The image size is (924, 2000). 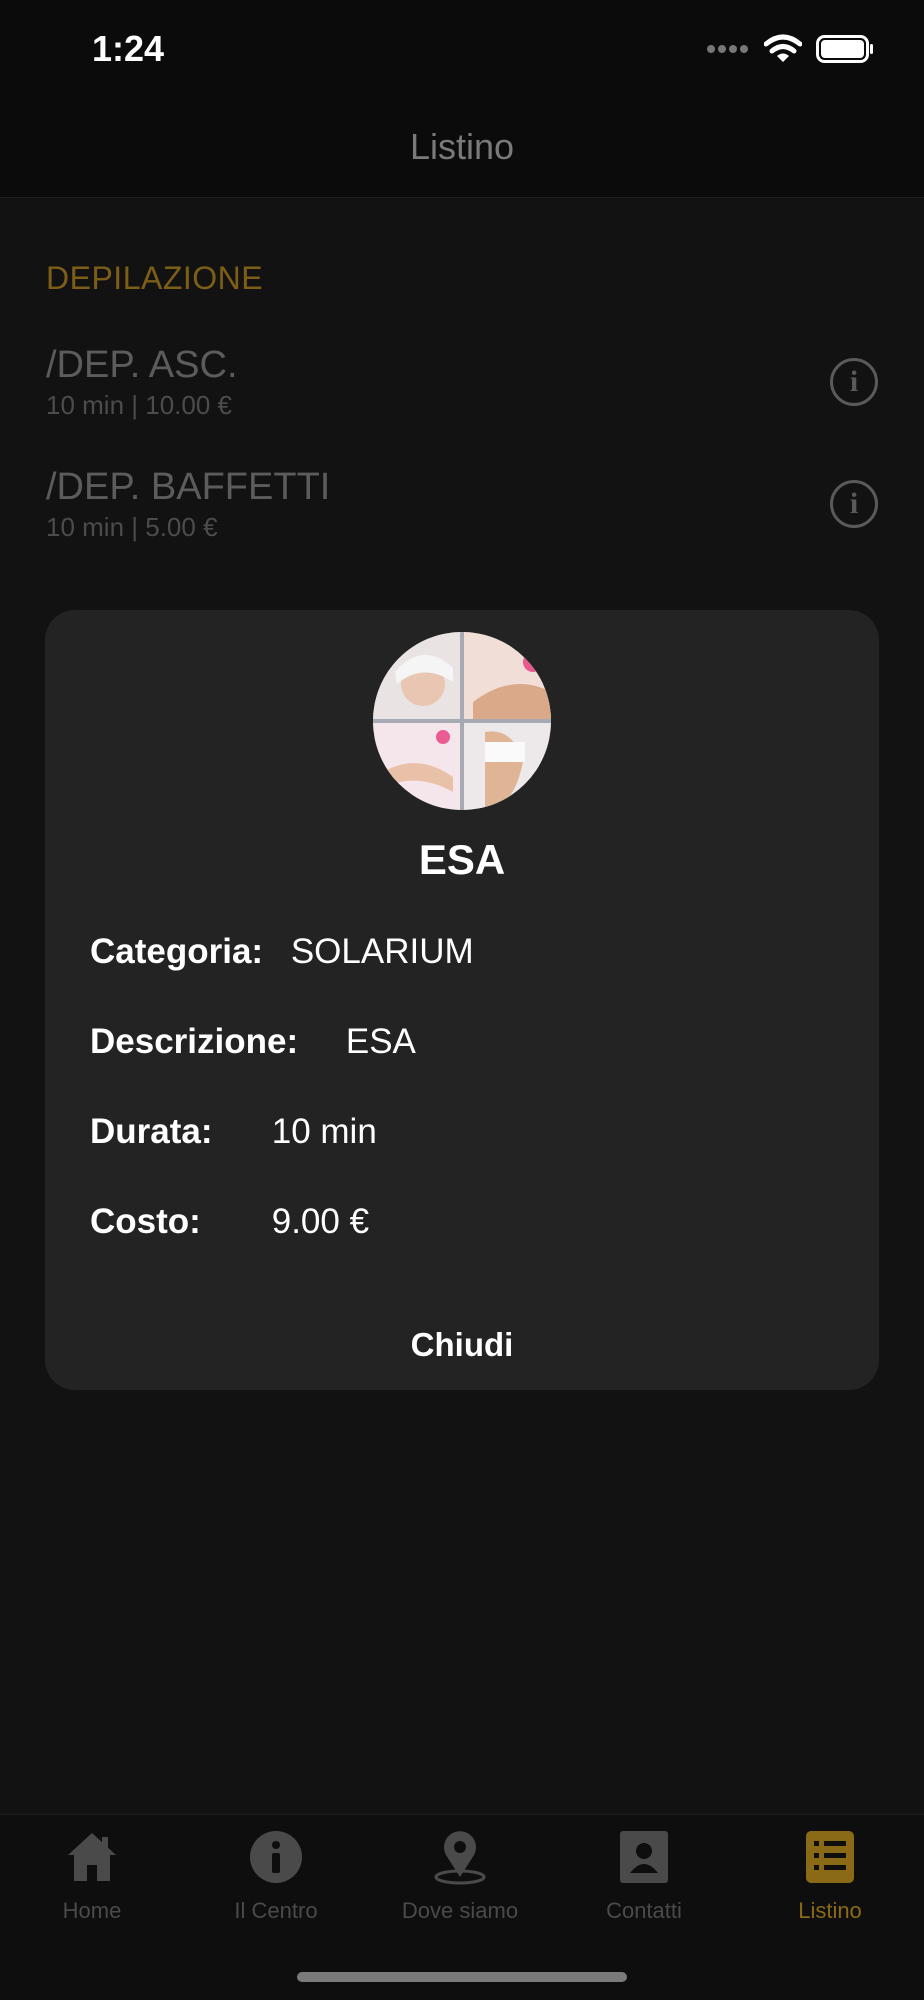 I want to click on tab-label: Dove siamo, so click(x=460, y=1910).